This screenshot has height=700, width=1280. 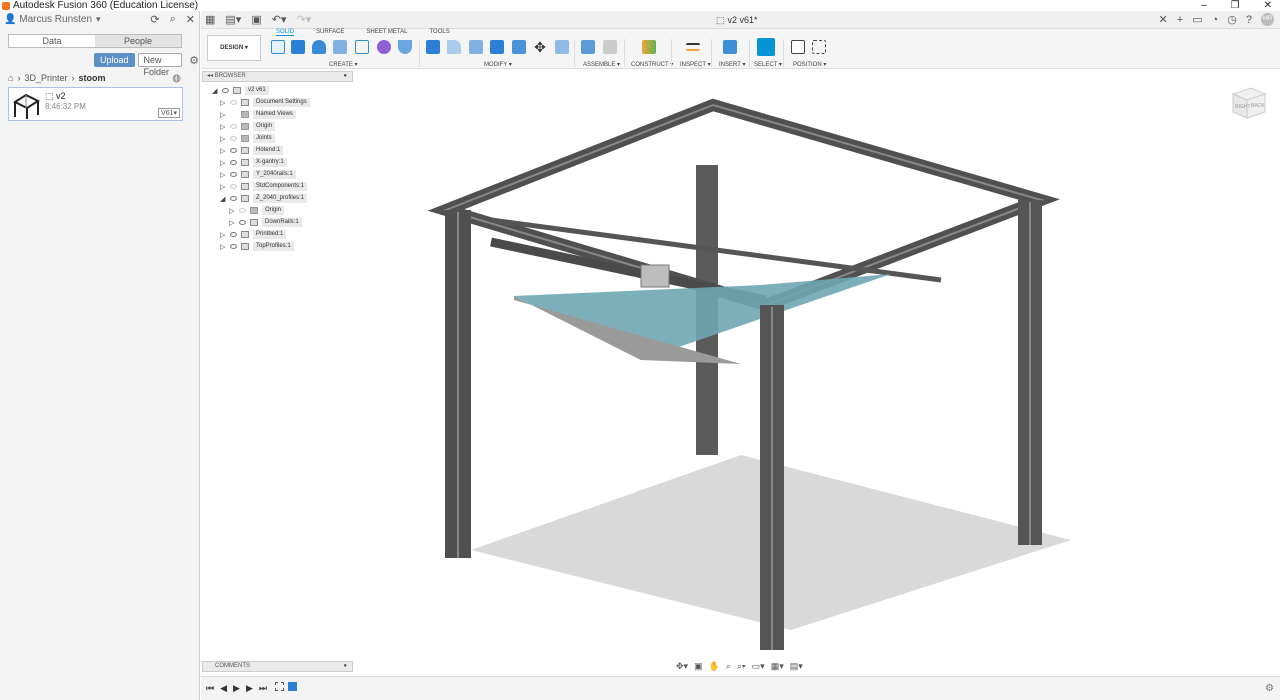 I want to click on chevron-down-icon: ▾, so click(x=98, y=19).